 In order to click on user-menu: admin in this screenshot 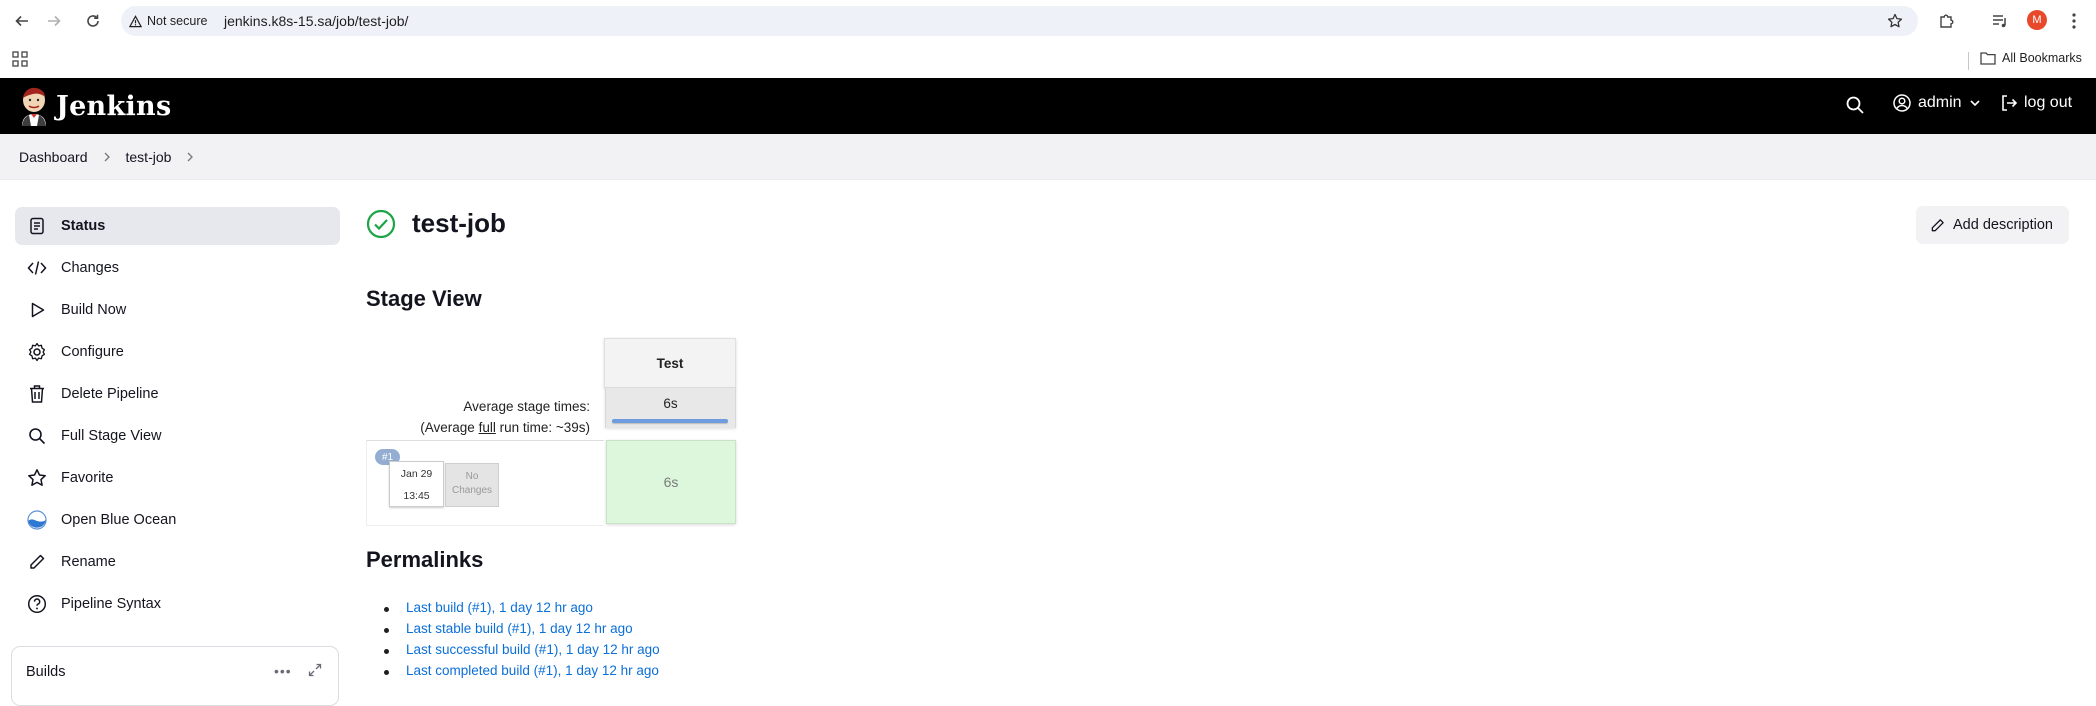, I will do `click(1937, 103)`.